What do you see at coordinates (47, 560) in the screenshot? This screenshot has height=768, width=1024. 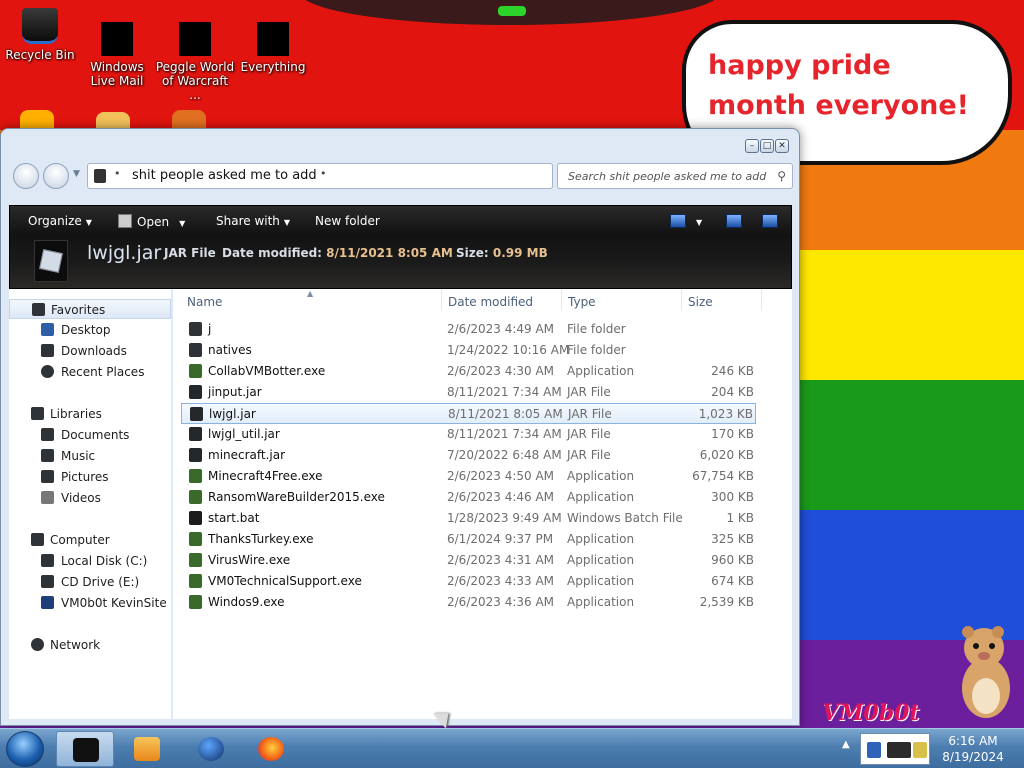 I see `hard-drive-icon` at bounding box center [47, 560].